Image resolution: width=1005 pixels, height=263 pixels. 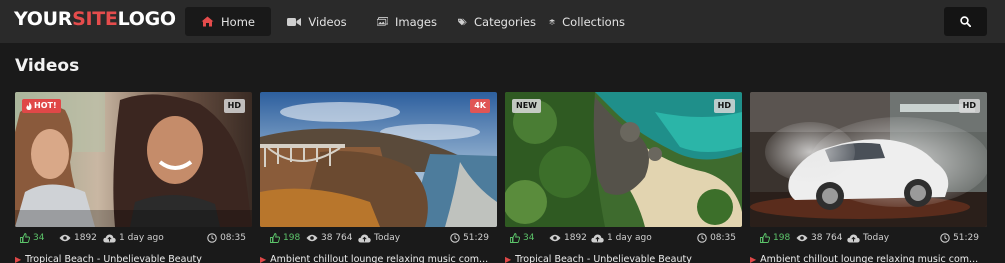 I want to click on thumbnail-image-white-car-car-wash, so click(x=868, y=159).